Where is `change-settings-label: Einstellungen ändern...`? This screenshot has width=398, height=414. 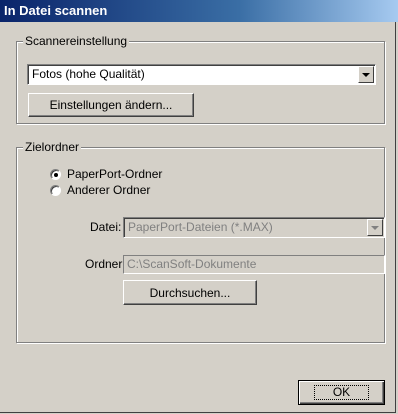 change-settings-label: Einstellungen ändern... is located at coordinates (111, 105).